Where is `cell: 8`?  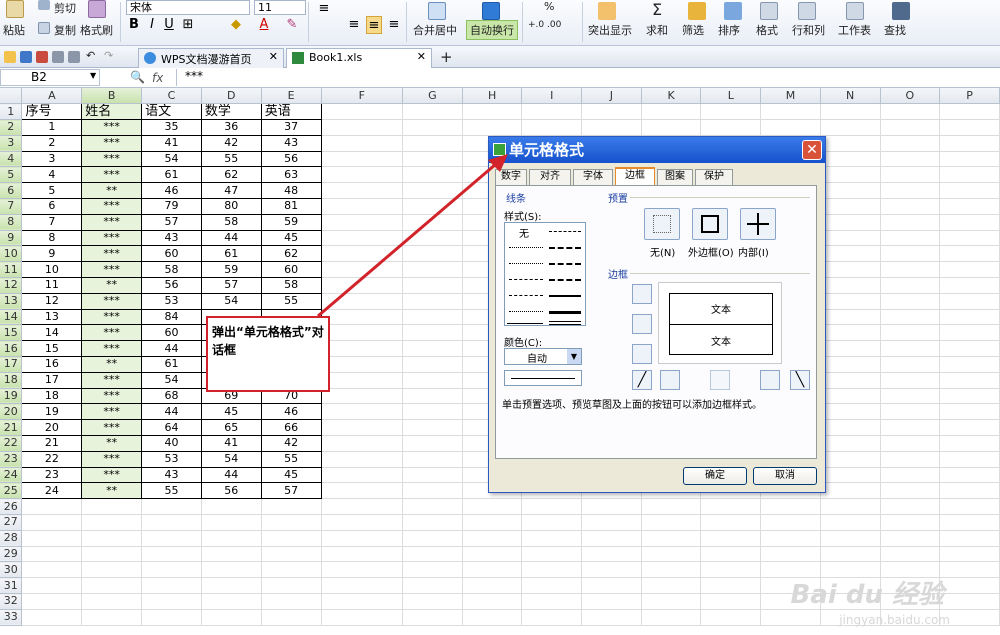
cell: 8 is located at coordinates (52, 238).